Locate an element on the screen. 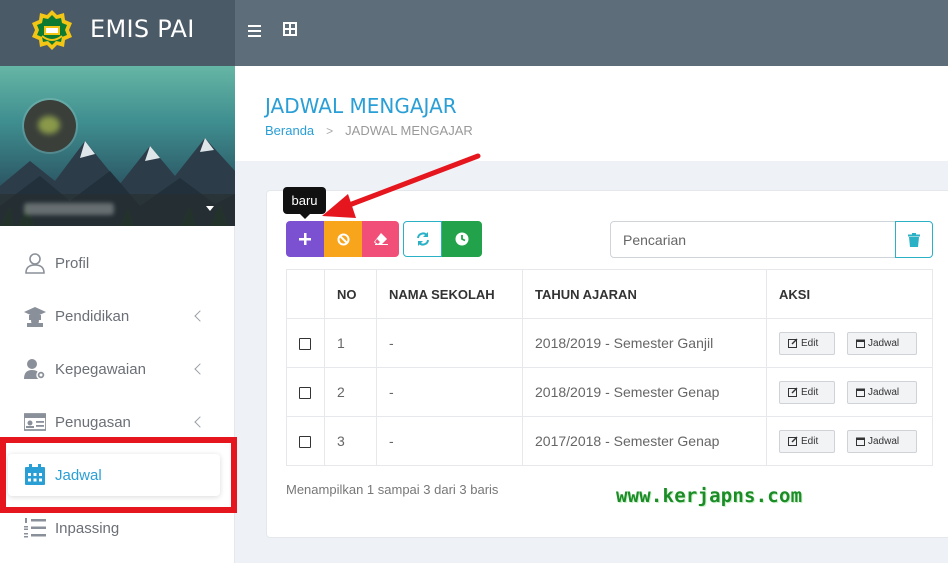  ban-icon is located at coordinates (343, 239).